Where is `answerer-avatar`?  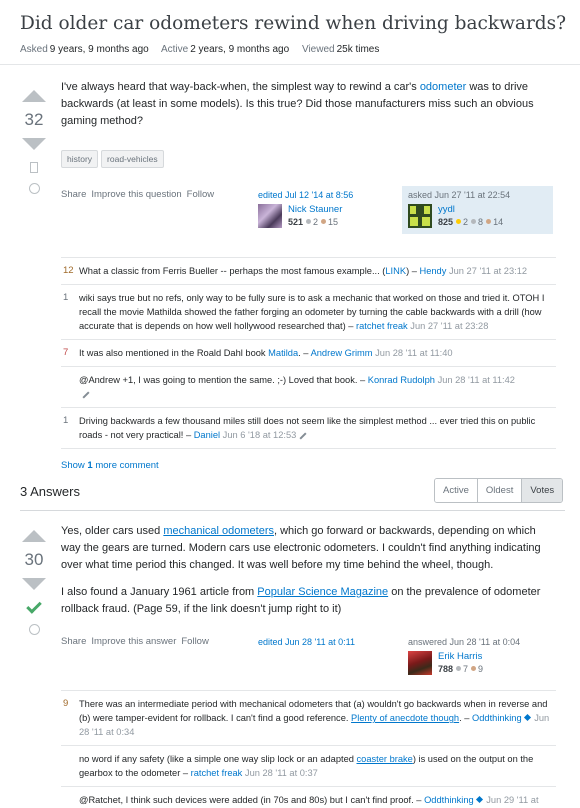
answerer-avatar is located at coordinates (420, 663).